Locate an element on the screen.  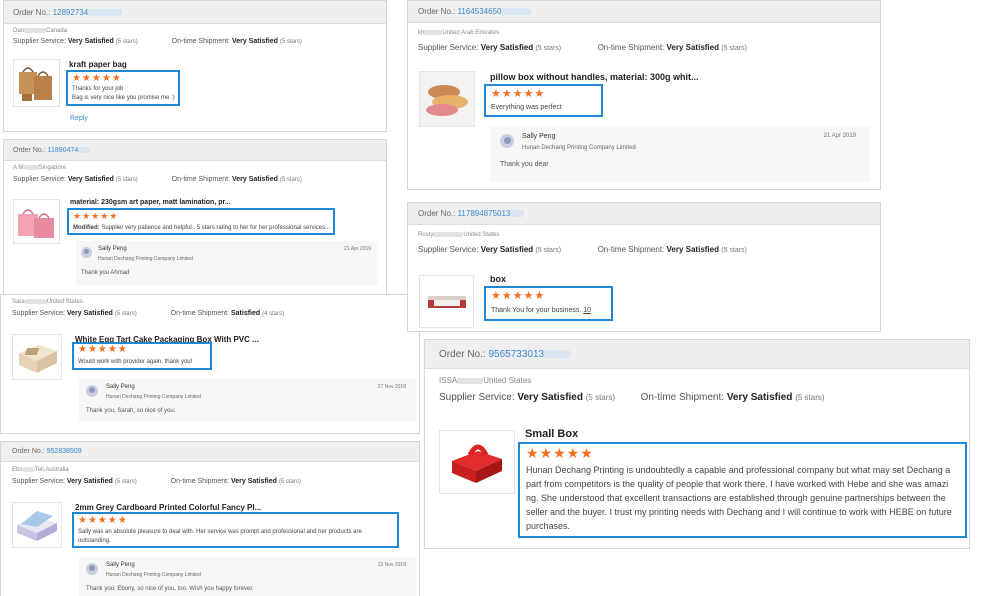
review-comment-line2: Bag is very nice like you promise me :) is located at coordinates (123, 98).